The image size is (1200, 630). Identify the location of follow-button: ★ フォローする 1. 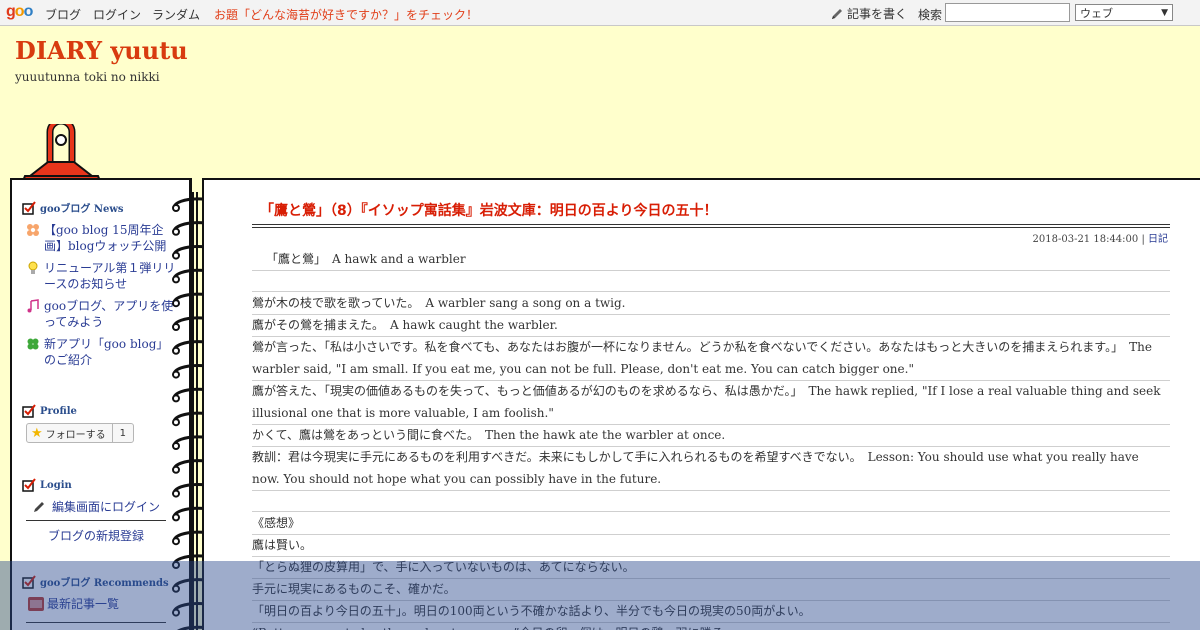
(80, 433).